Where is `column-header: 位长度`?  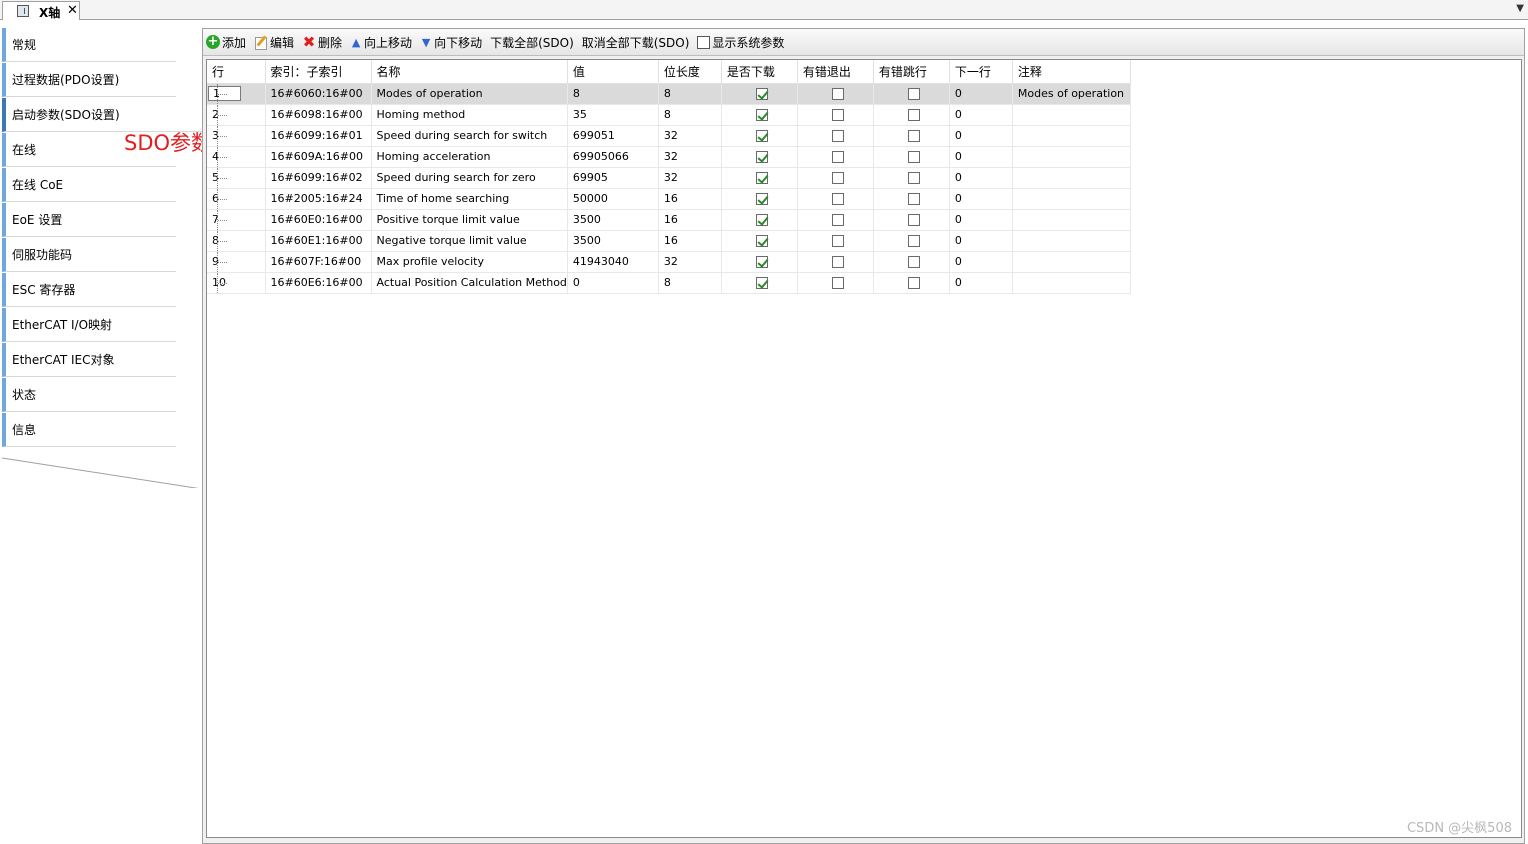 column-header: 位长度 is located at coordinates (690, 72).